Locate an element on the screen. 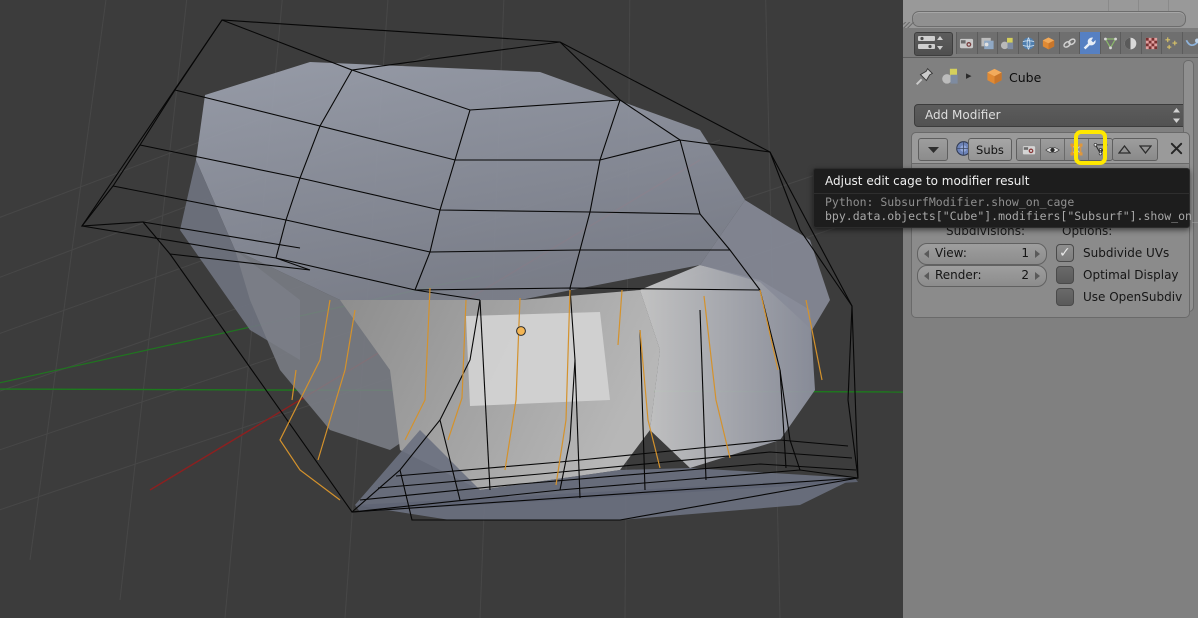 Image resolution: width=1198 pixels, height=618 pixels. x-close-icon is located at coordinates (1176, 148).